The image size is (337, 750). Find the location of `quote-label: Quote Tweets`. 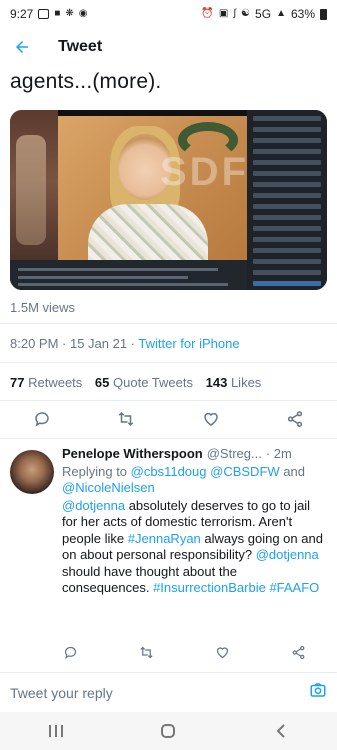

quote-label: Quote Tweets is located at coordinates (153, 382).